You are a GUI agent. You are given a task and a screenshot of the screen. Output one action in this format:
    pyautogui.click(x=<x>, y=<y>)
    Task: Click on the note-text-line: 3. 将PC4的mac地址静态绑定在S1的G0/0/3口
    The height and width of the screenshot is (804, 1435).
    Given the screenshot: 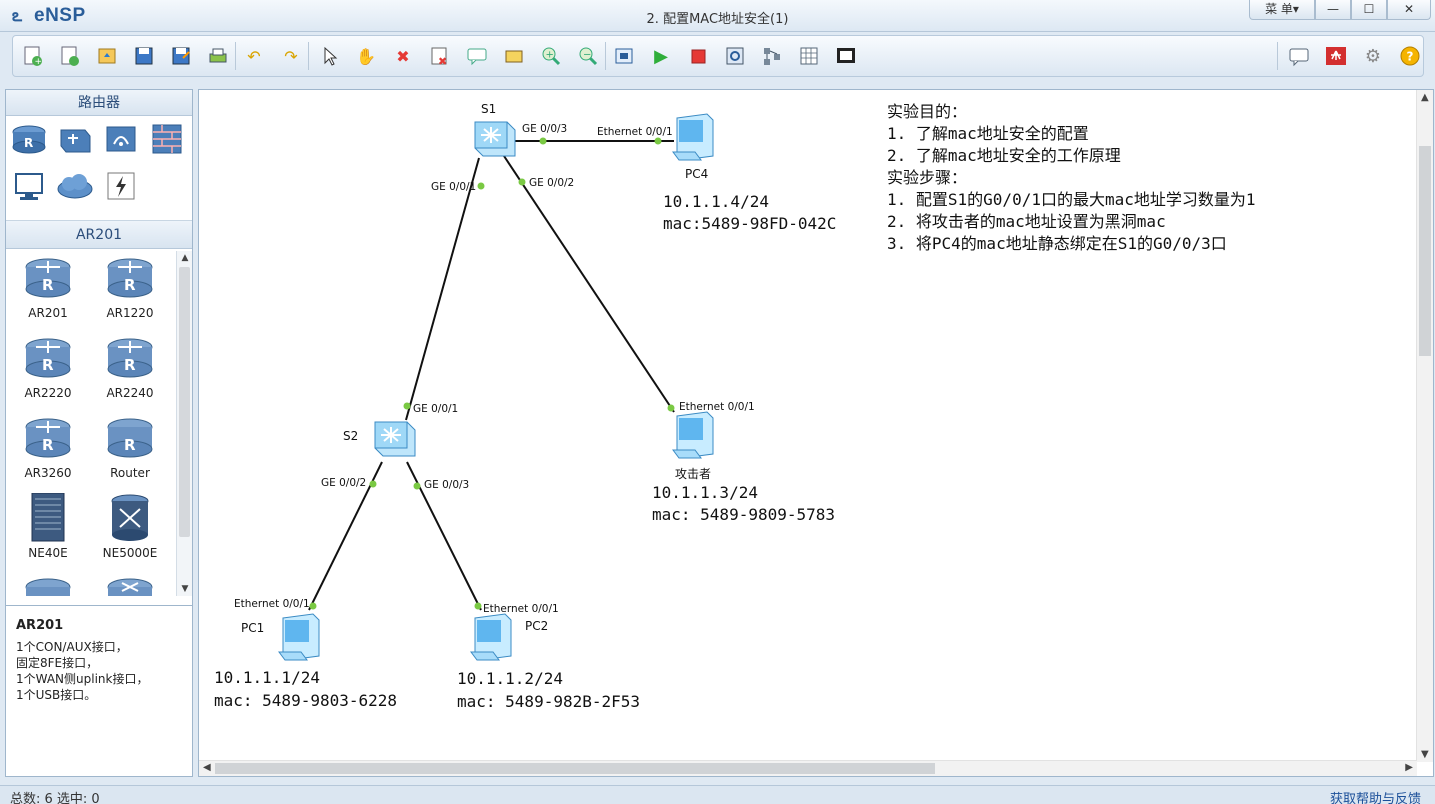 What is the action you would take?
    pyautogui.click(x=1057, y=244)
    